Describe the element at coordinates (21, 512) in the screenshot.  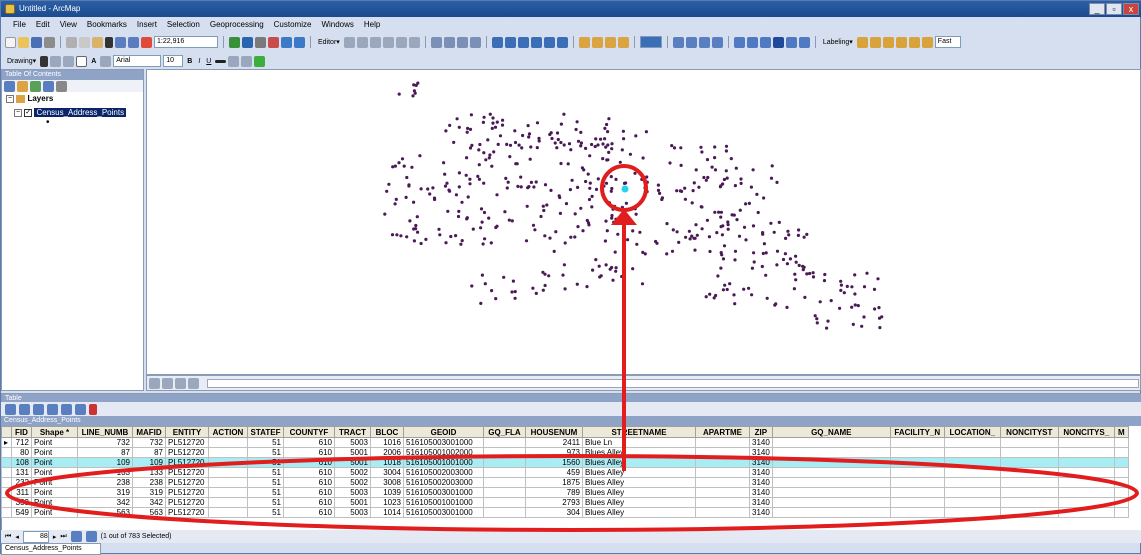
I see `table-cell: 549` at that location.